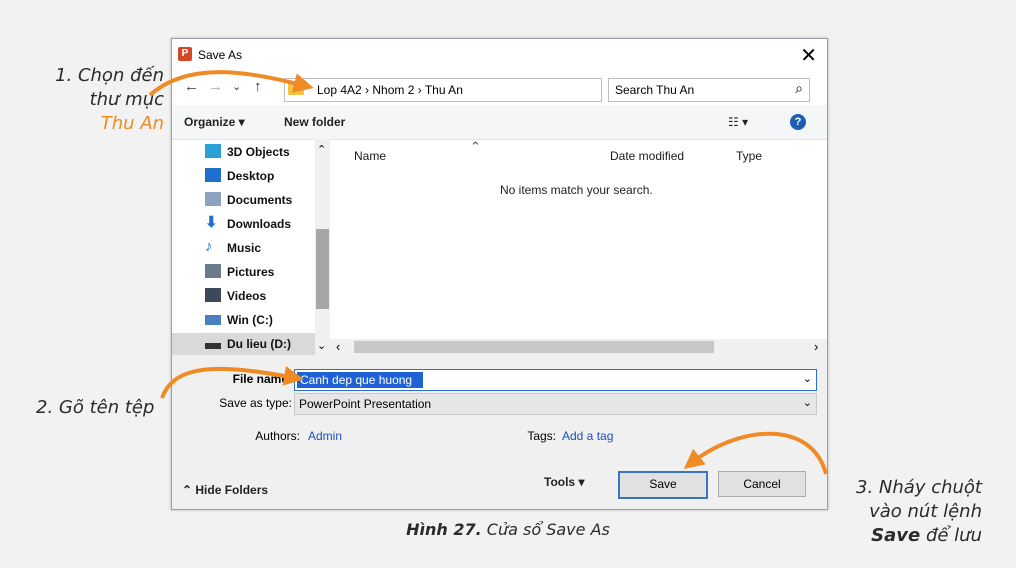 This screenshot has width=1016, height=568. I want to click on figure-caption: Hình 27. Cửa sổ Save As, so click(508, 529).